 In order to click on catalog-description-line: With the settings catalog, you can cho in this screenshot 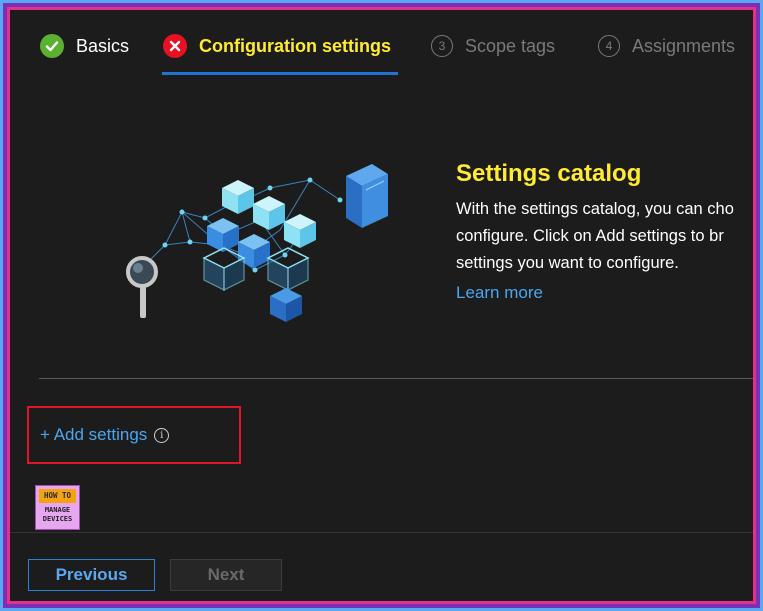, I will do `click(595, 209)`.